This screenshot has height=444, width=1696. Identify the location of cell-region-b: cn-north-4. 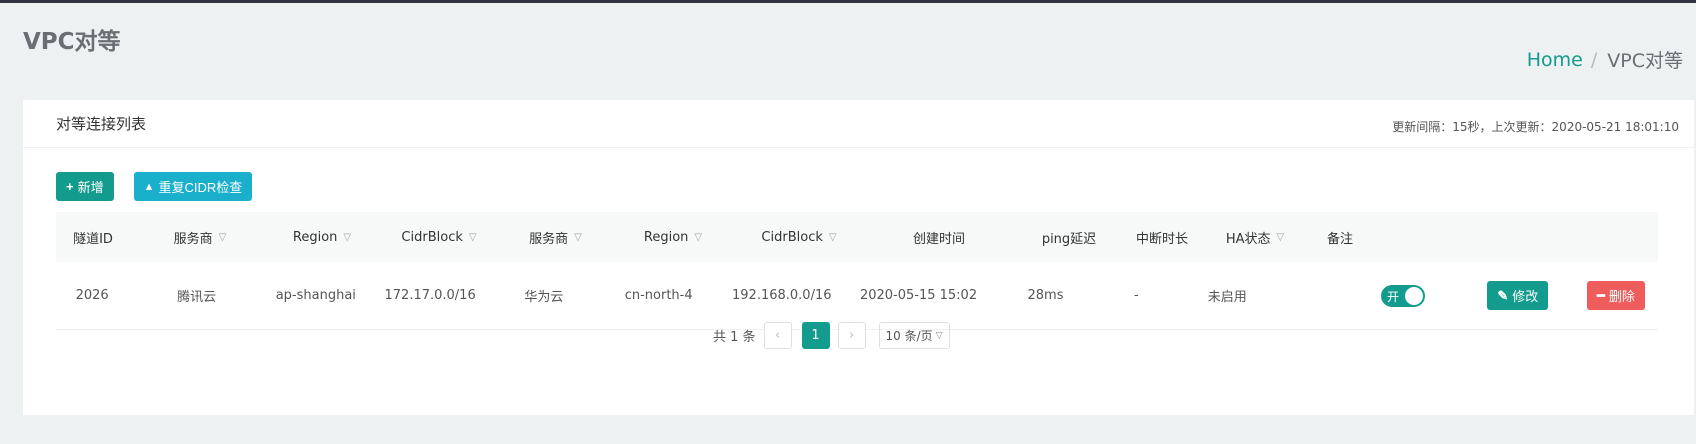
(658, 295).